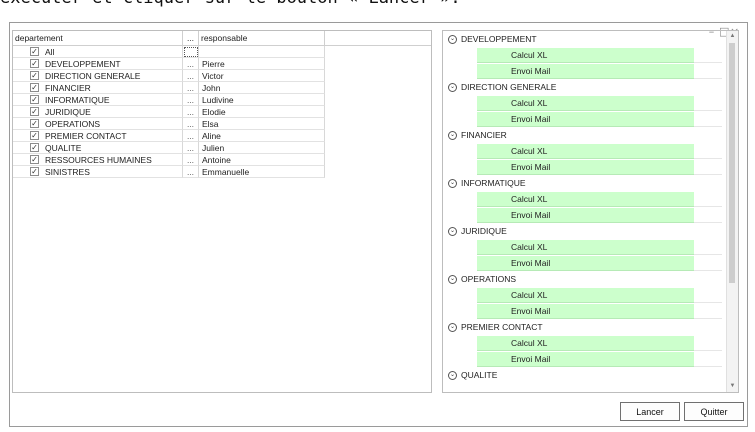  I want to click on tree-scrollbar: ▲ ▼, so click(732, 211).